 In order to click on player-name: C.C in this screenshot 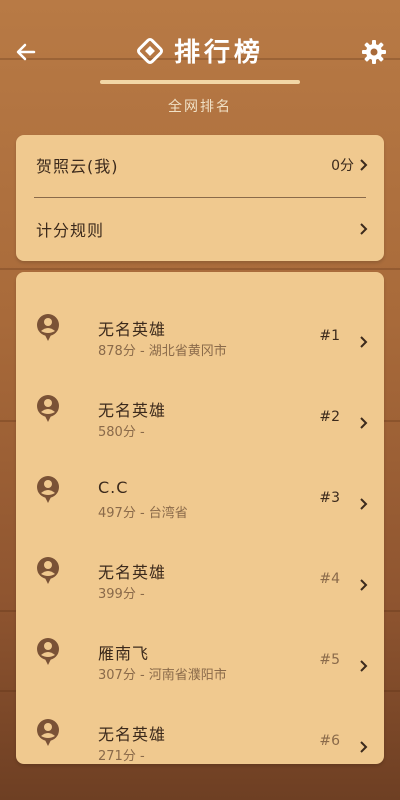, I will do `click(113, 487)`.